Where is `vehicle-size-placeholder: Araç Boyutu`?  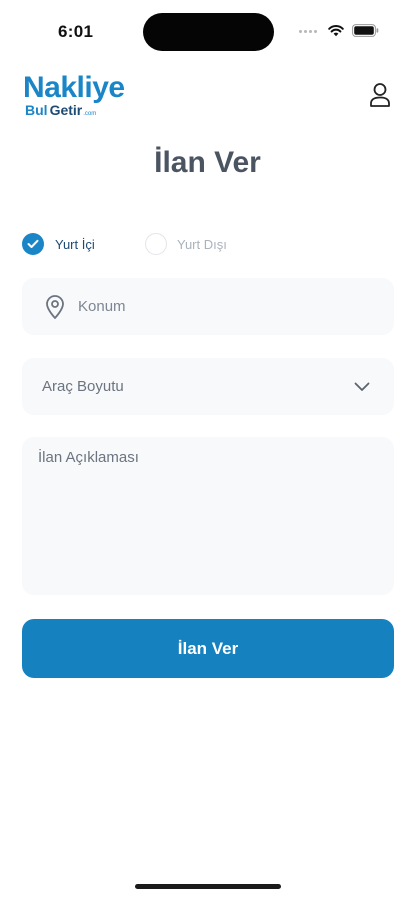
vehicle-size-placeholder: Araç Boyutu is located at coordinates (83, 386).